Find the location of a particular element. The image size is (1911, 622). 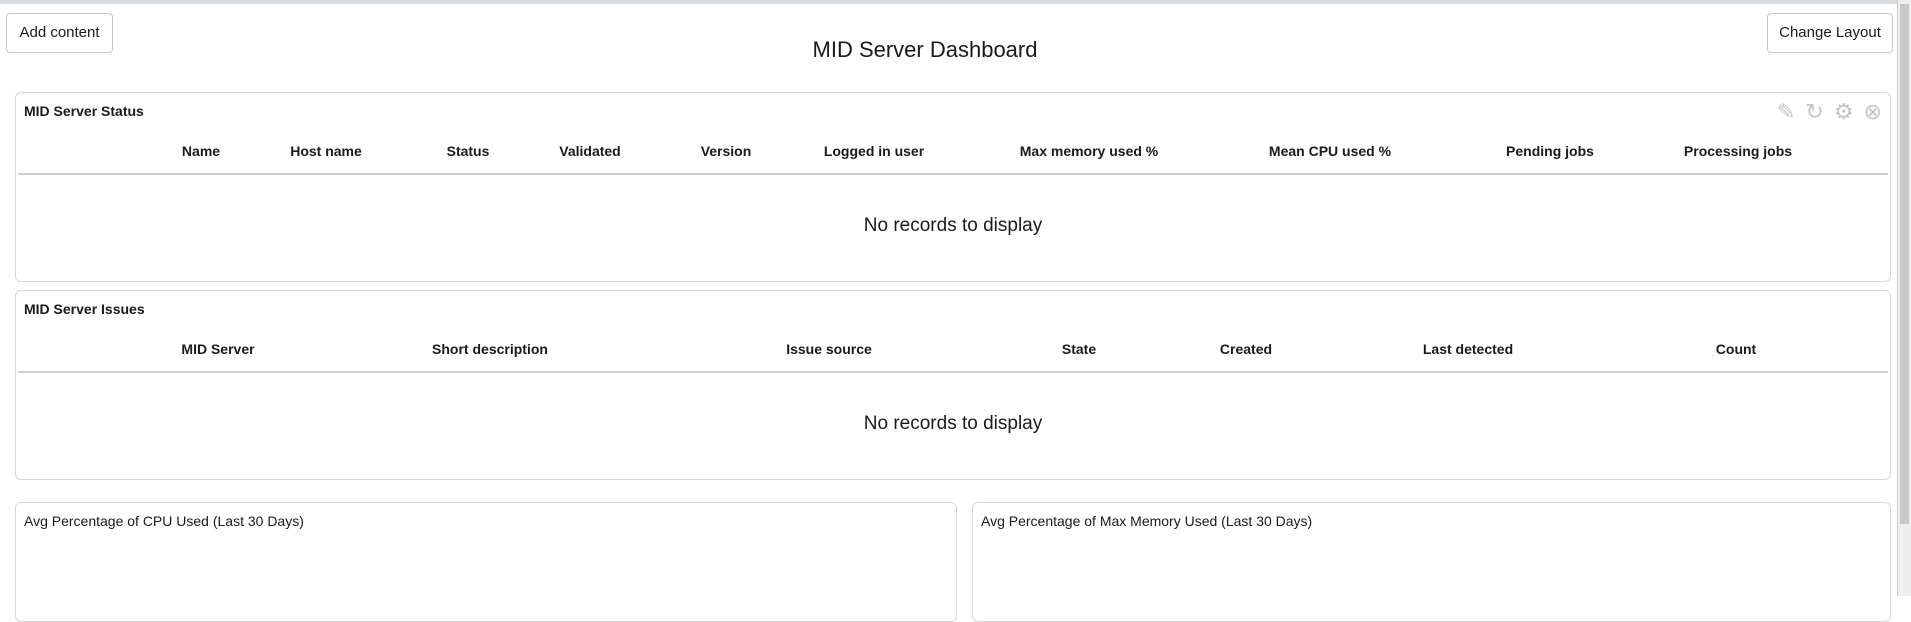

close-icon: ⊗ is located at coordinates (1873, 112).